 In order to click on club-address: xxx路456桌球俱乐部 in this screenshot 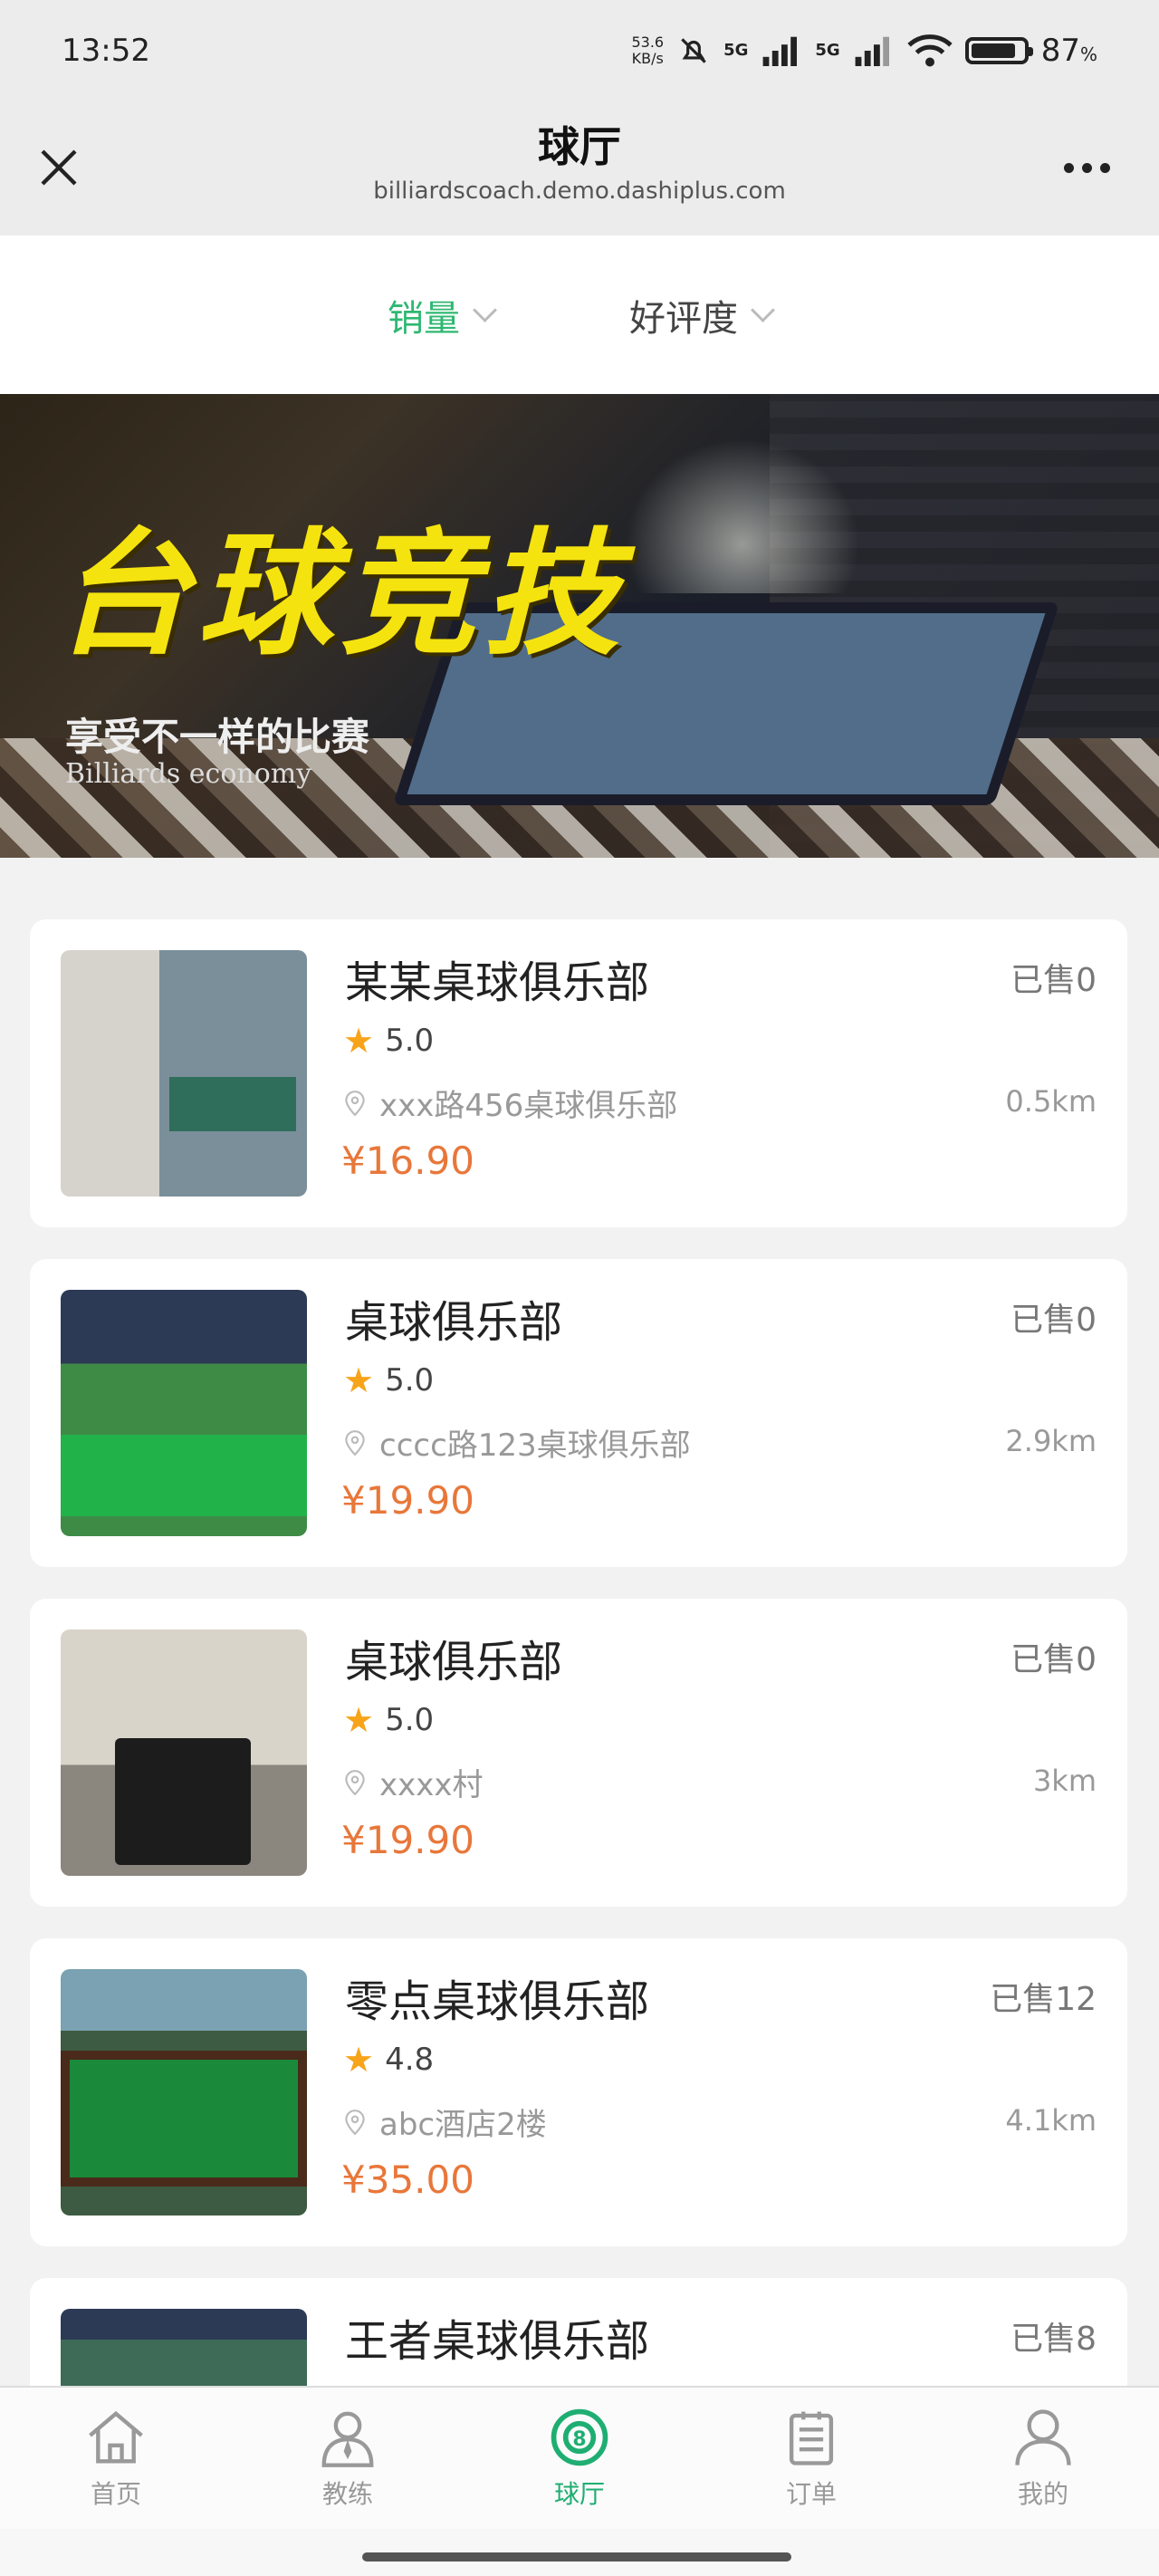, I will do `click(510, 1103)`.